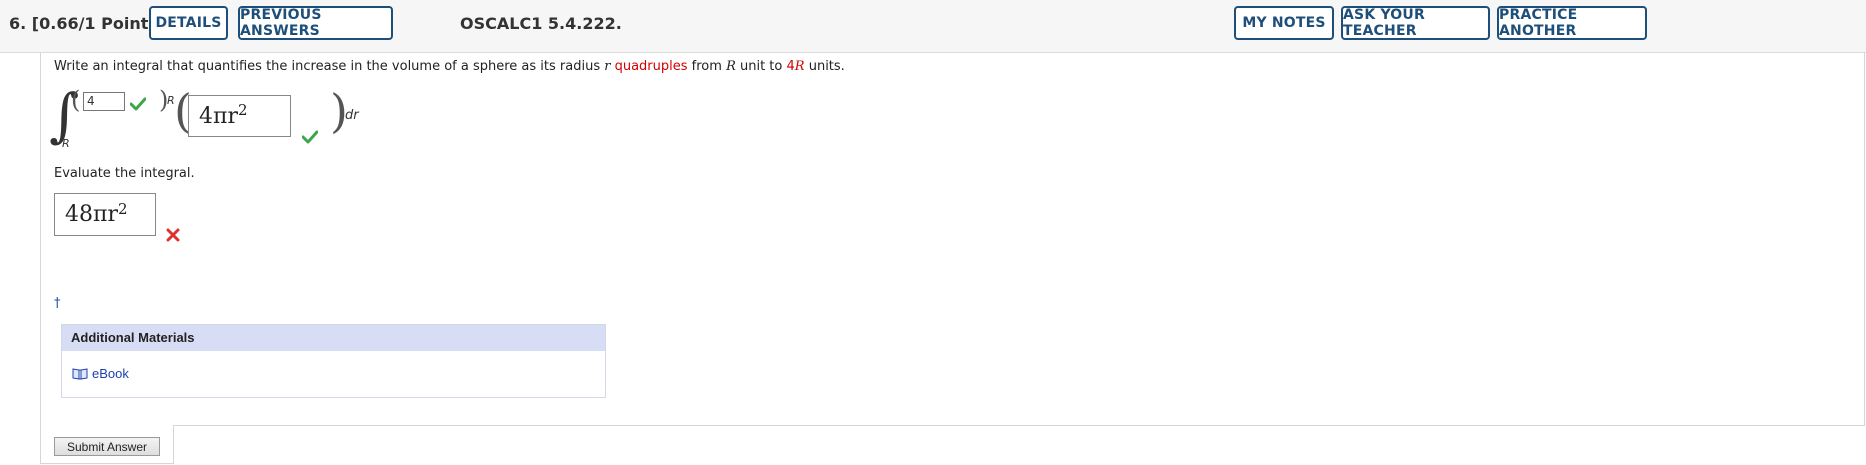 Image resolution: width=1866 pixels, height=465 pixels. What do you see at coordinates (18, 23) in the screenshot?
I see `question-number: 6.` at bounding box center [18, 23].